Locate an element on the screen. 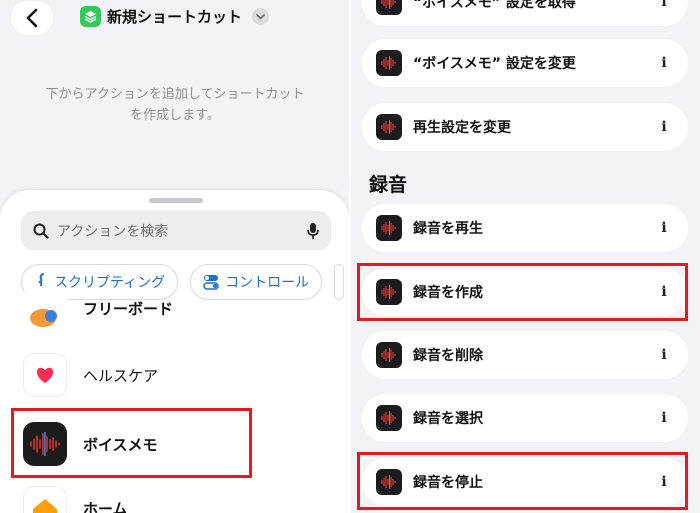 The width and height of the screenshot is (700, 513). action-set-voice-memo-settings: “ボイスメモ” 設定を変更 i is located at coordinates (525, 63).